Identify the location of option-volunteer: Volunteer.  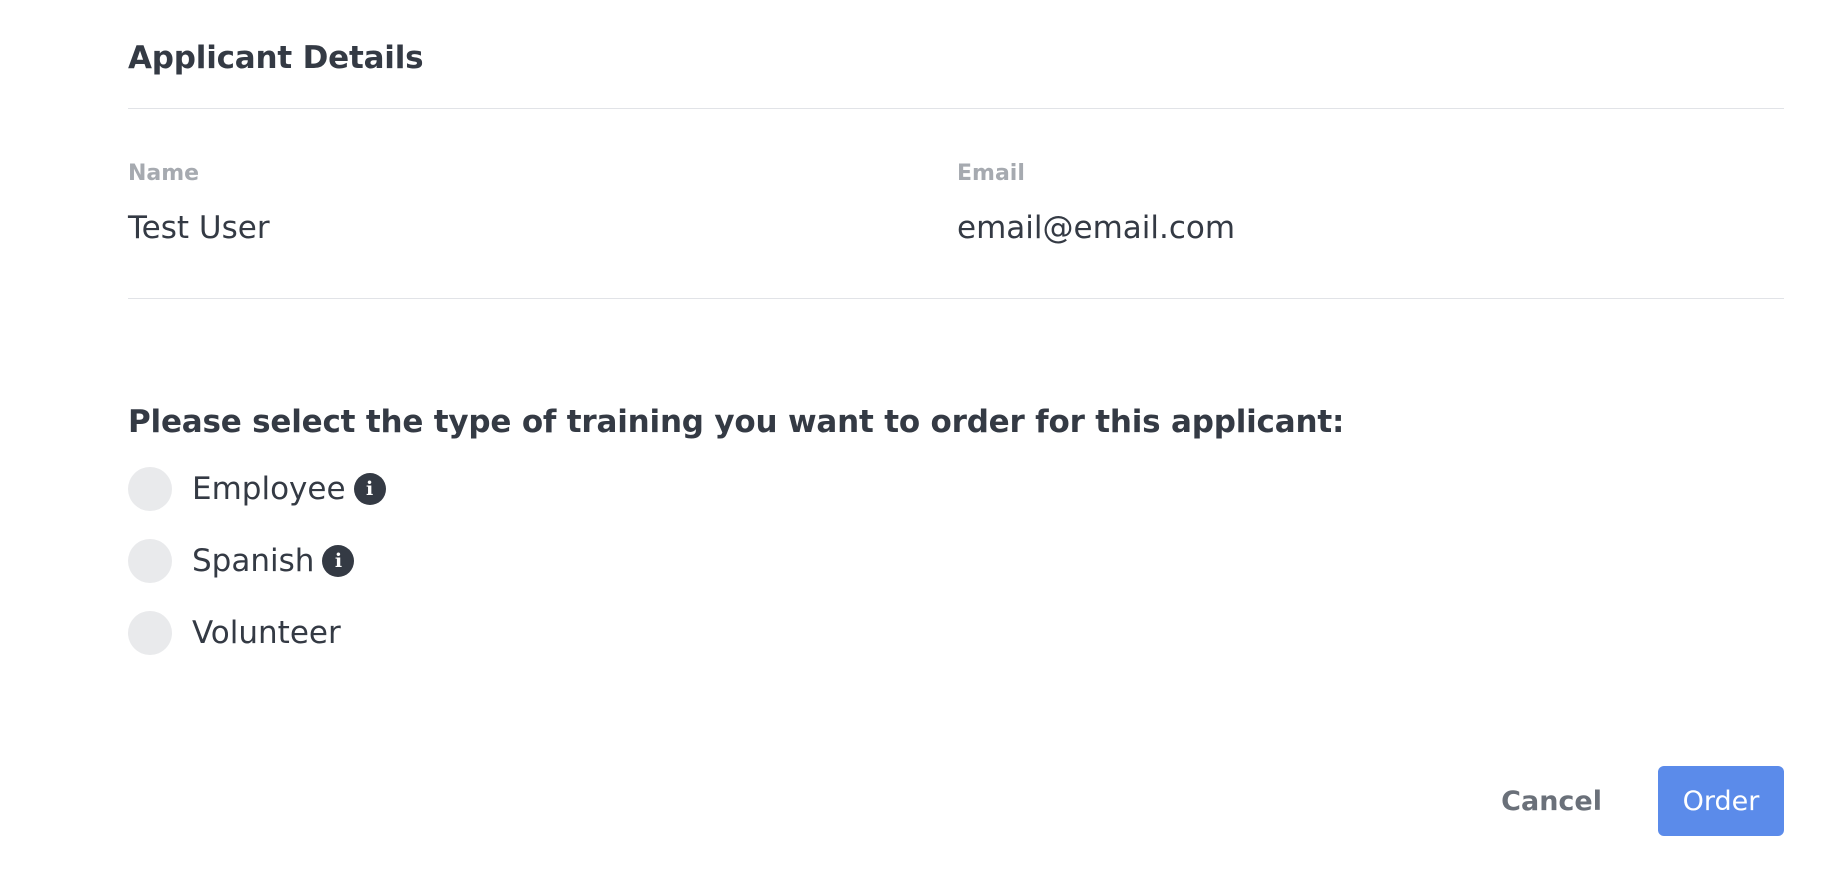
(257, 633).